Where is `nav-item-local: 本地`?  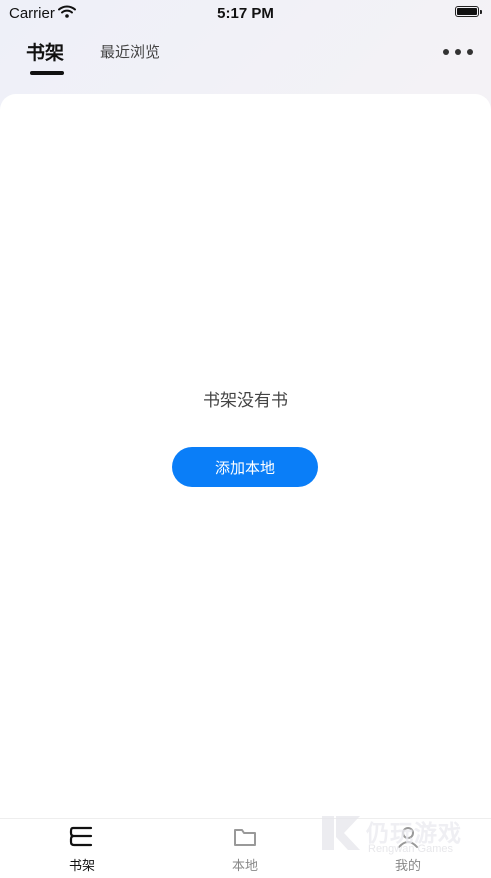 nav-item-local: 本地 is located at coordinates (245, 850).